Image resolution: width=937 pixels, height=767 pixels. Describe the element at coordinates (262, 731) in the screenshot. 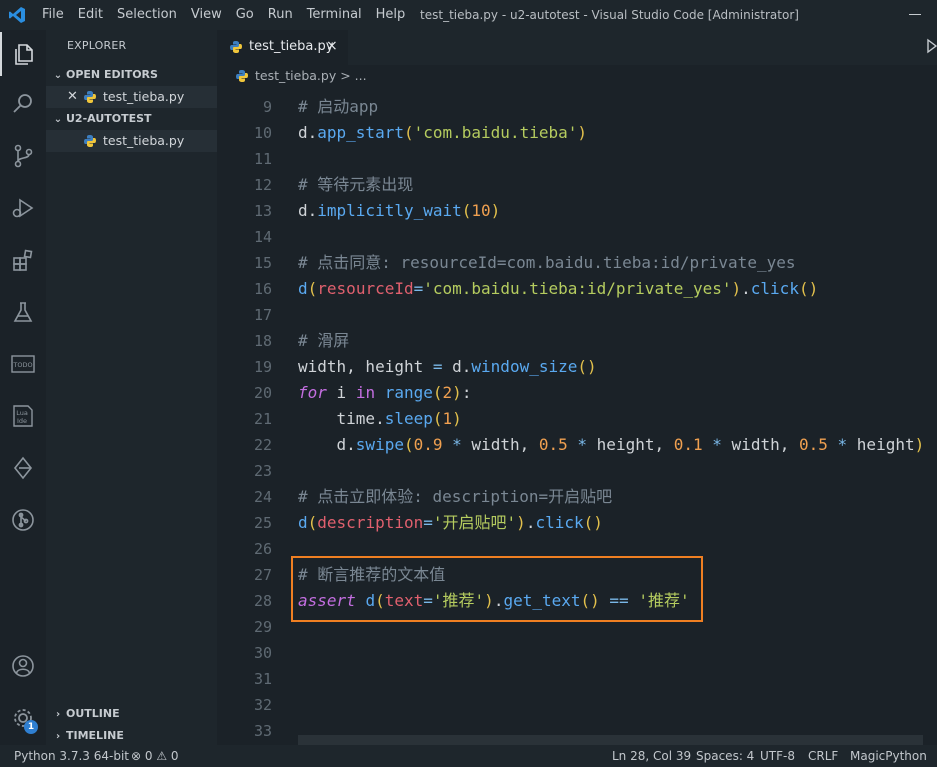

I see `line-number: 33` at that location.